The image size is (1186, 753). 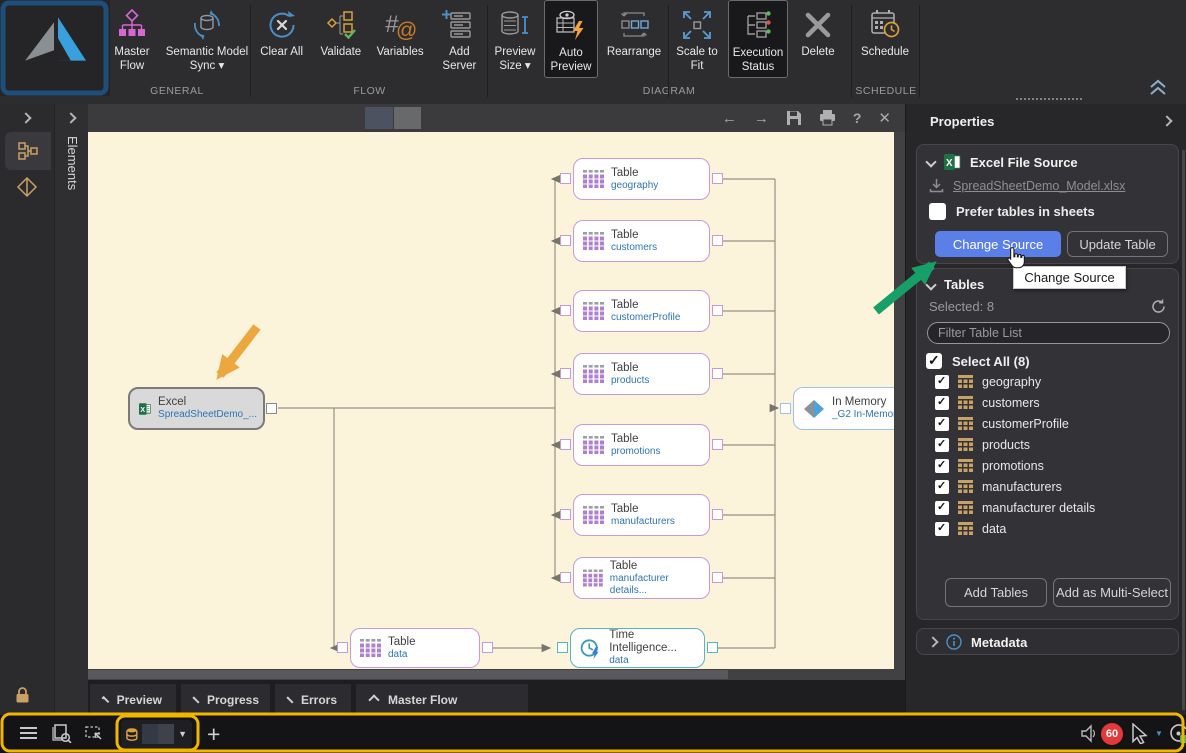 What do you see at coordinates (26, 118) in the screenshot?
I see `expand-sidebar-icon` at bounding box center [26, 118].